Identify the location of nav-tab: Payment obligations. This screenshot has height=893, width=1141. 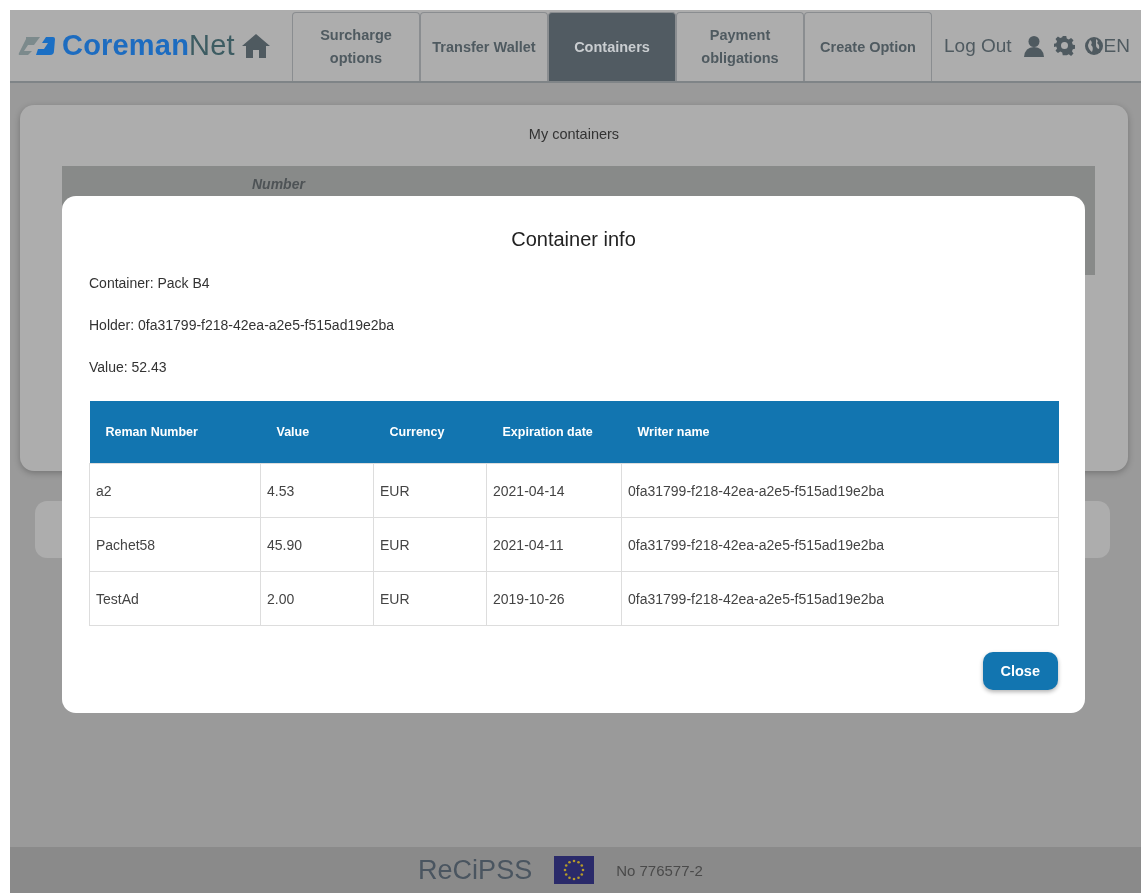
(740, 46).